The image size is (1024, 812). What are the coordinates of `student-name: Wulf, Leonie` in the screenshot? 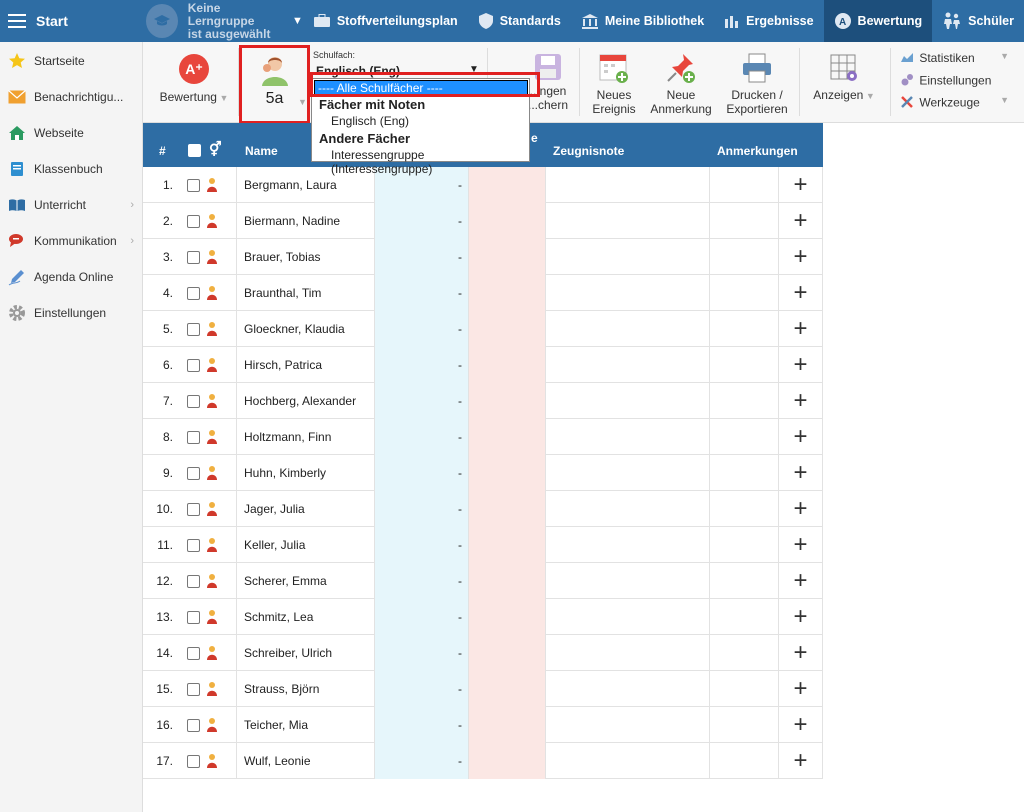 It's located at (309, 761).